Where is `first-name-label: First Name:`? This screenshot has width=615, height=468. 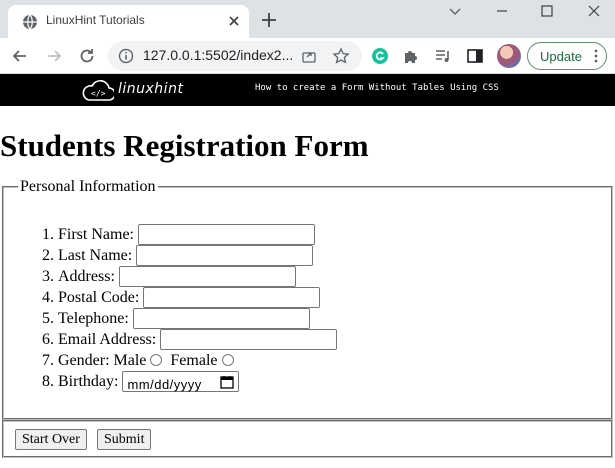 first-name-label: First Name: is located at coordinates (96, 234).